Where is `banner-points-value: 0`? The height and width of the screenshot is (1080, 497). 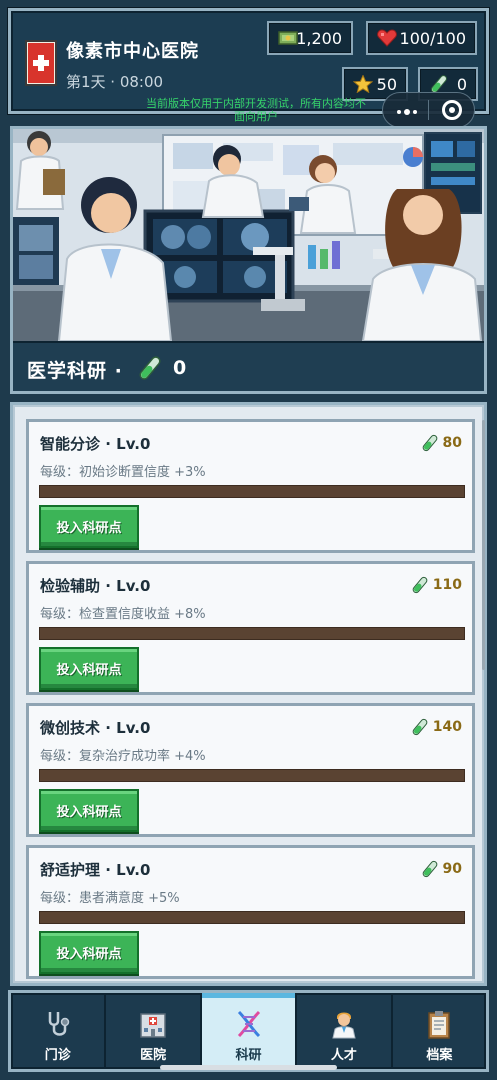 banner-points-value: 0 is located at coordinates (180, 368).